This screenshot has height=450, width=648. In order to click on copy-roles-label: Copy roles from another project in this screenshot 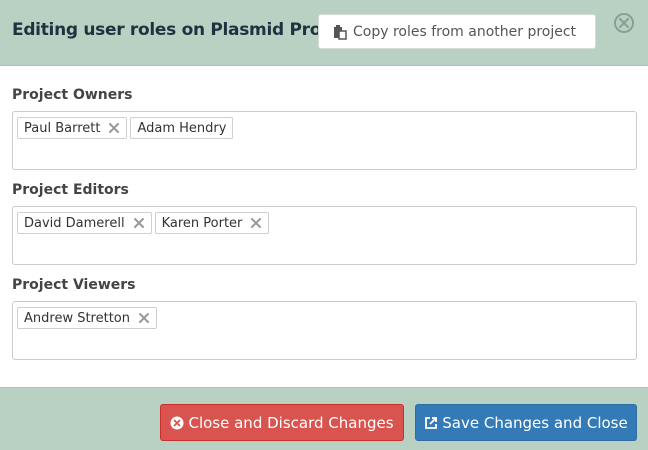, I will do `click(465, 31)`.